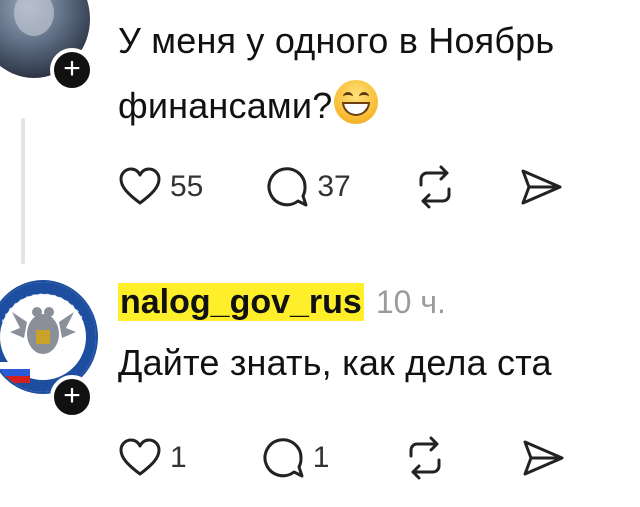 The image size is (640, 507). What do you see at coordinates (341, 458) in the screenshot?
I see `post-actions: 1 1` at bounding box center [341, 458].